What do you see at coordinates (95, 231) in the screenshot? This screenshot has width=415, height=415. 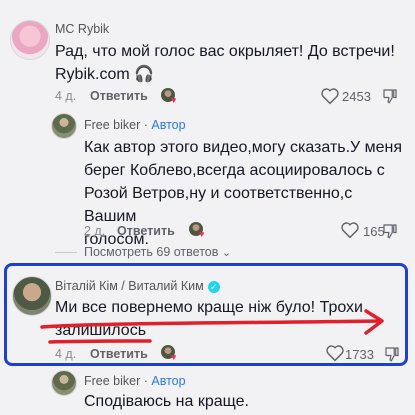 I see `comment-age: 2 д.` at bounding box center [95, 231].